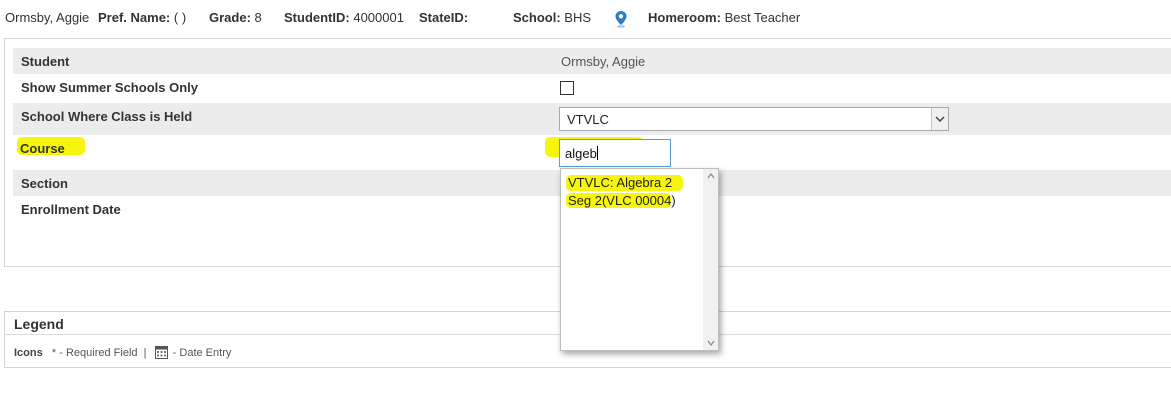  I want to click on state-id-label: StateID:, so click(444, 17).